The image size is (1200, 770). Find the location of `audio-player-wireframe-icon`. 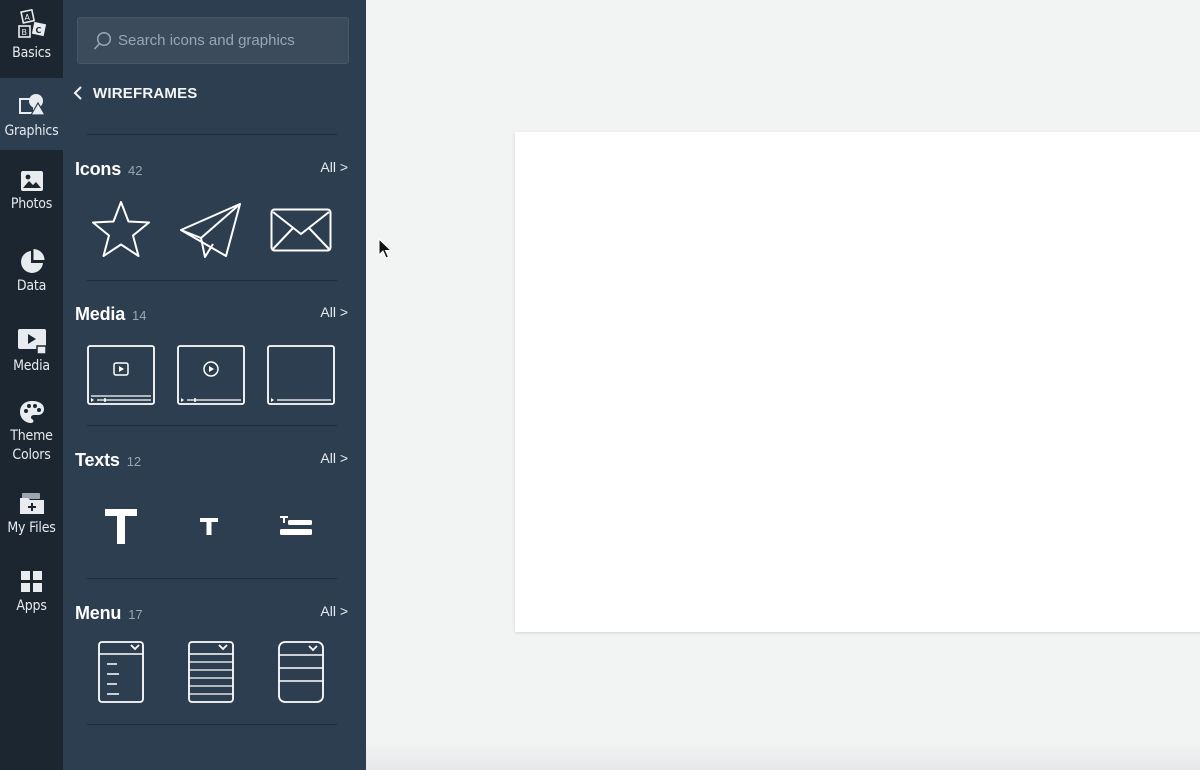

audio-player-wireframe-icon is located at coordinates (211, 375).